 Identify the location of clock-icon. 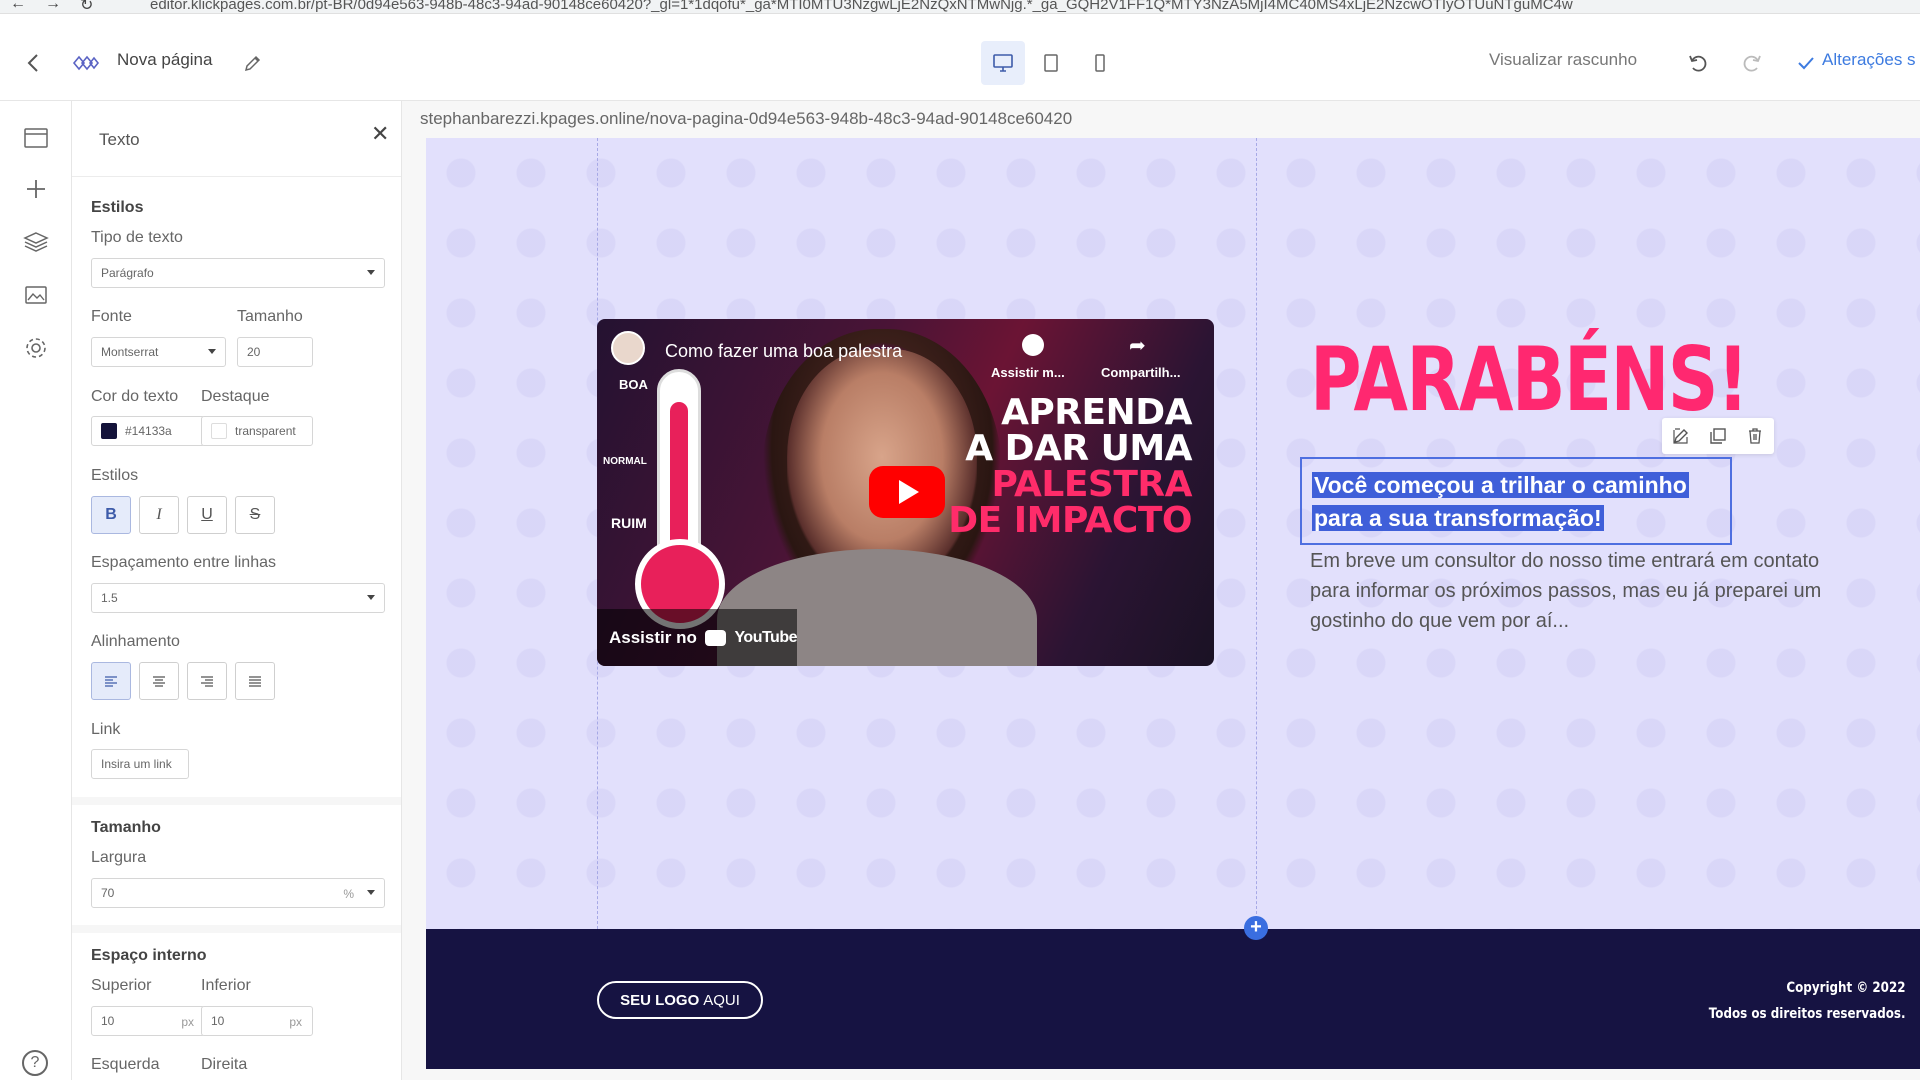
(1033, 345).